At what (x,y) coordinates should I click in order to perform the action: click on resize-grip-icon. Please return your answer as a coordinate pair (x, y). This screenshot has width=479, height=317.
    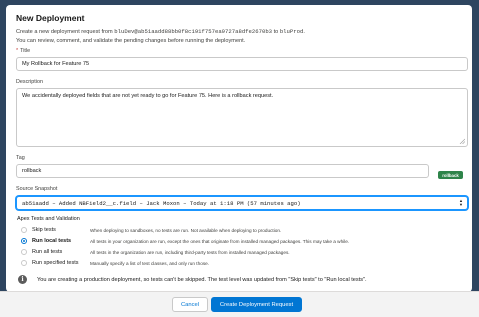
    Looking at the image, I should click on (462, 141).